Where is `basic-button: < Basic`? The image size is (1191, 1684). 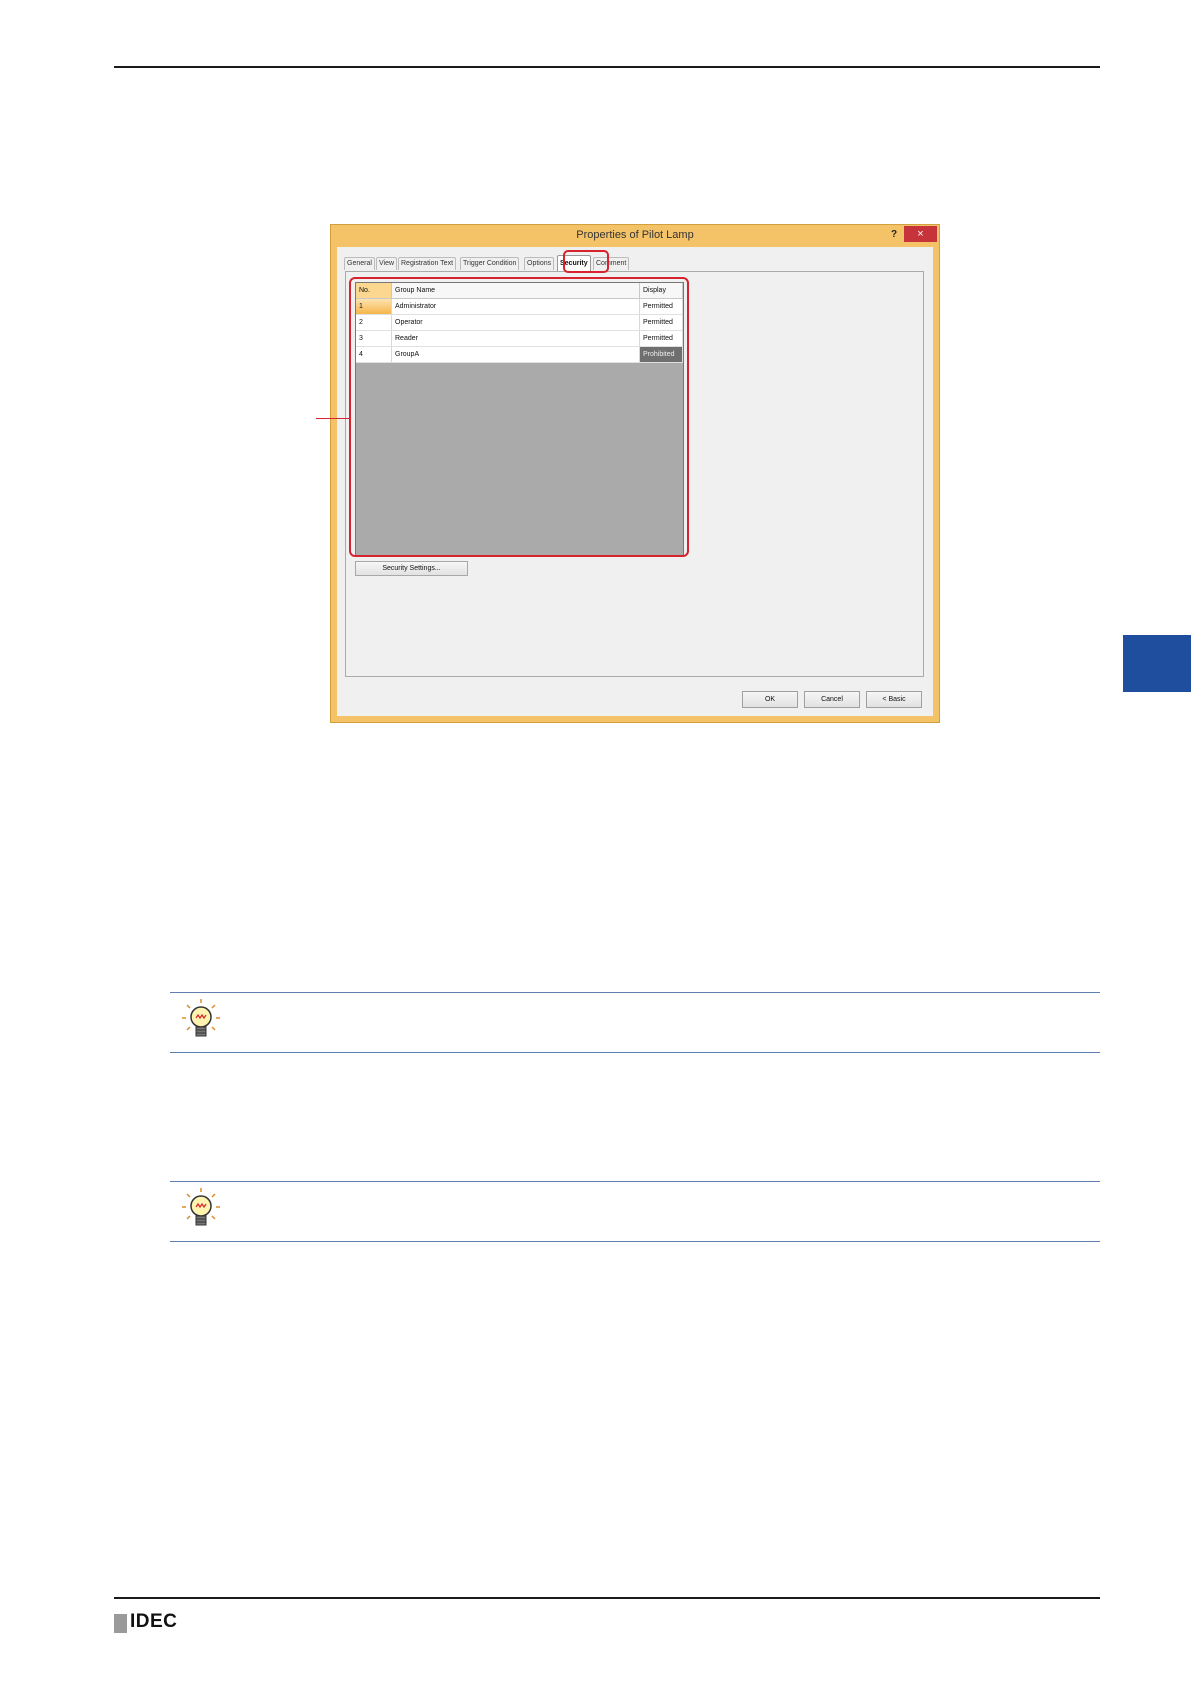 basic-button: < Basic is located at coordinates (894, 699).